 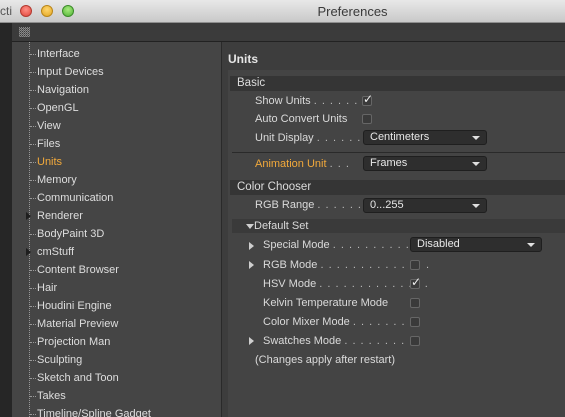 What do you see at coordinates (49, 126) in the screenshot?
I see `sidebar-item-label: View` at bounding box center [49, 126].